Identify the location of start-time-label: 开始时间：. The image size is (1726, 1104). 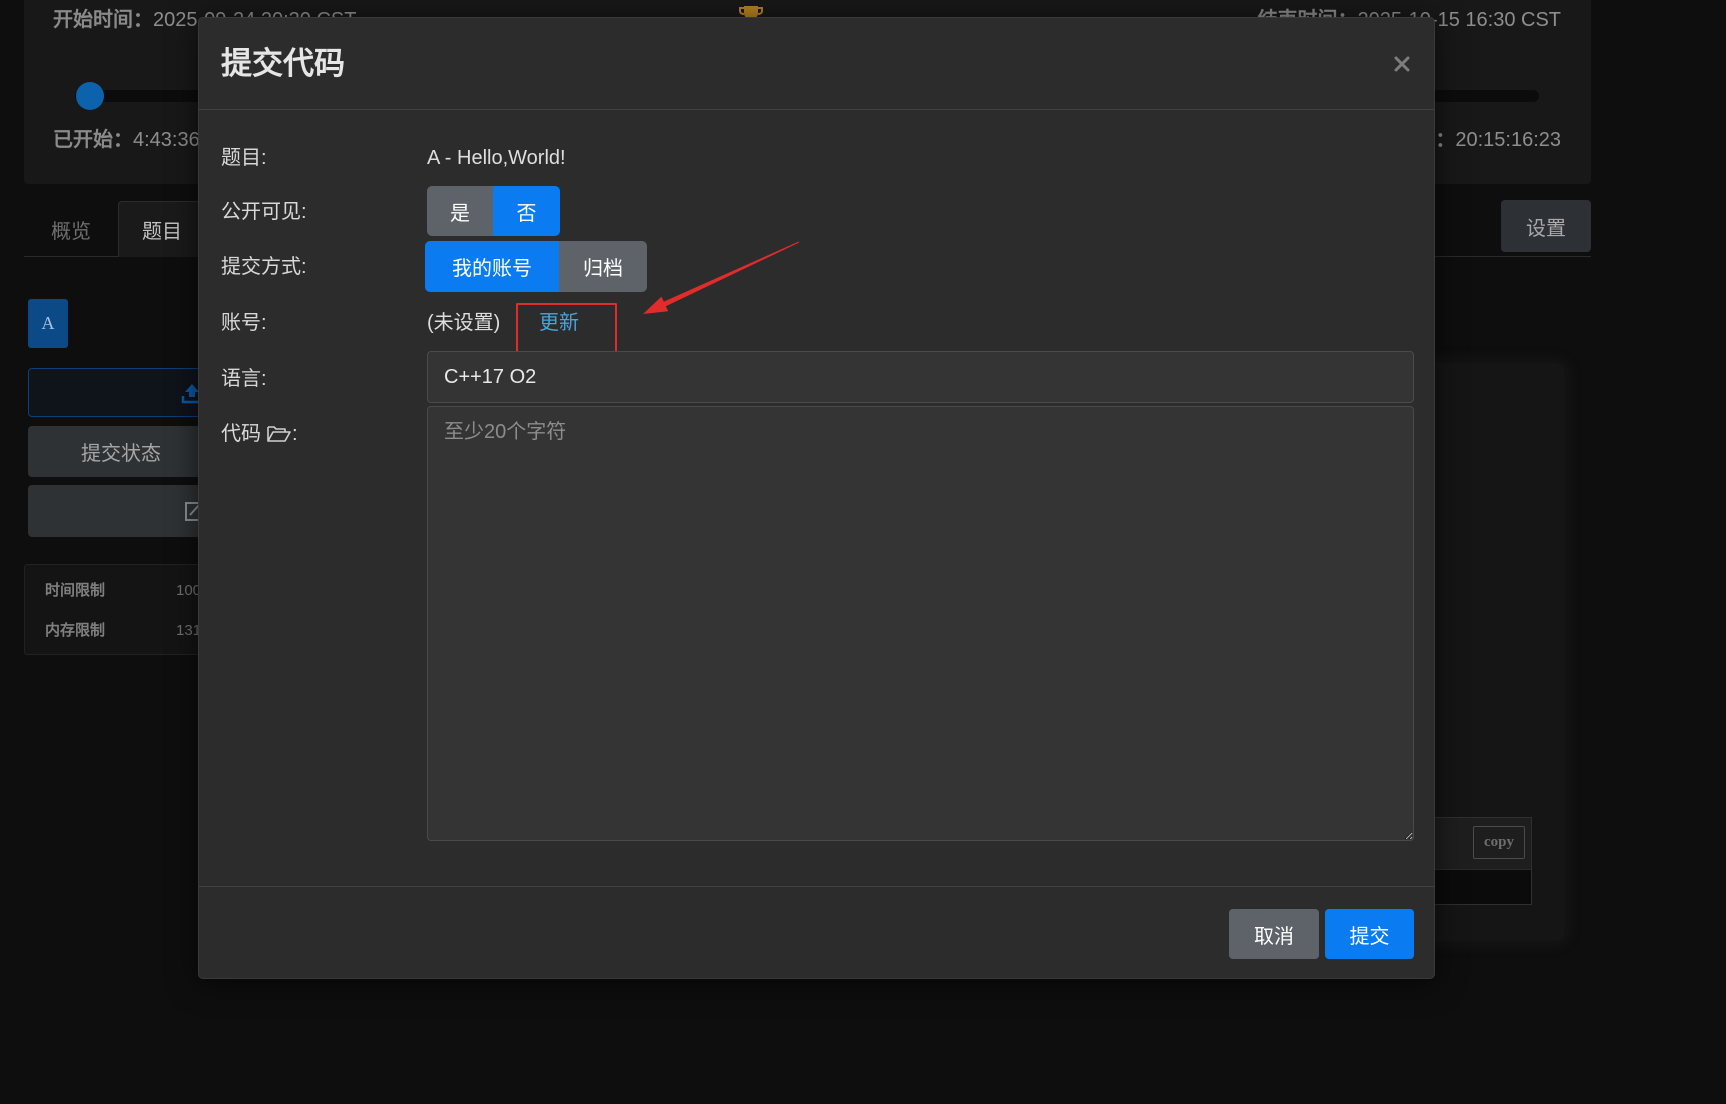
(103, 20).